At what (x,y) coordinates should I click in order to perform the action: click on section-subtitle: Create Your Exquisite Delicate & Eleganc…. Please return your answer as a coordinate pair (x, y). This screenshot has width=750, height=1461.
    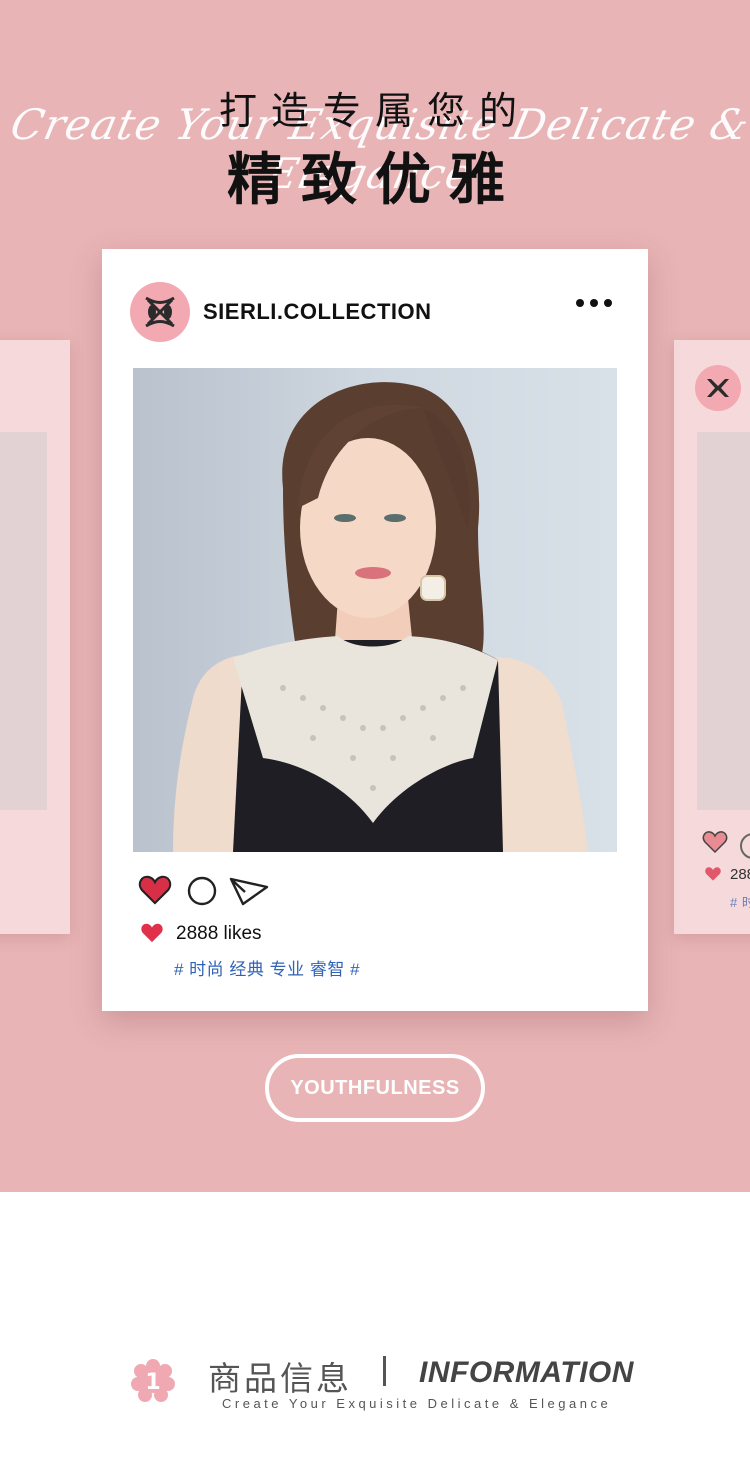
    Looking at the image, I should click on (417, 1403).